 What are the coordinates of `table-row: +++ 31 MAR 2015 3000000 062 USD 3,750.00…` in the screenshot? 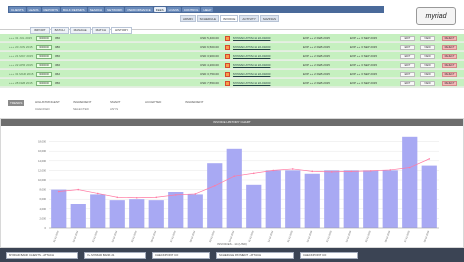 It's located at (232, 74).